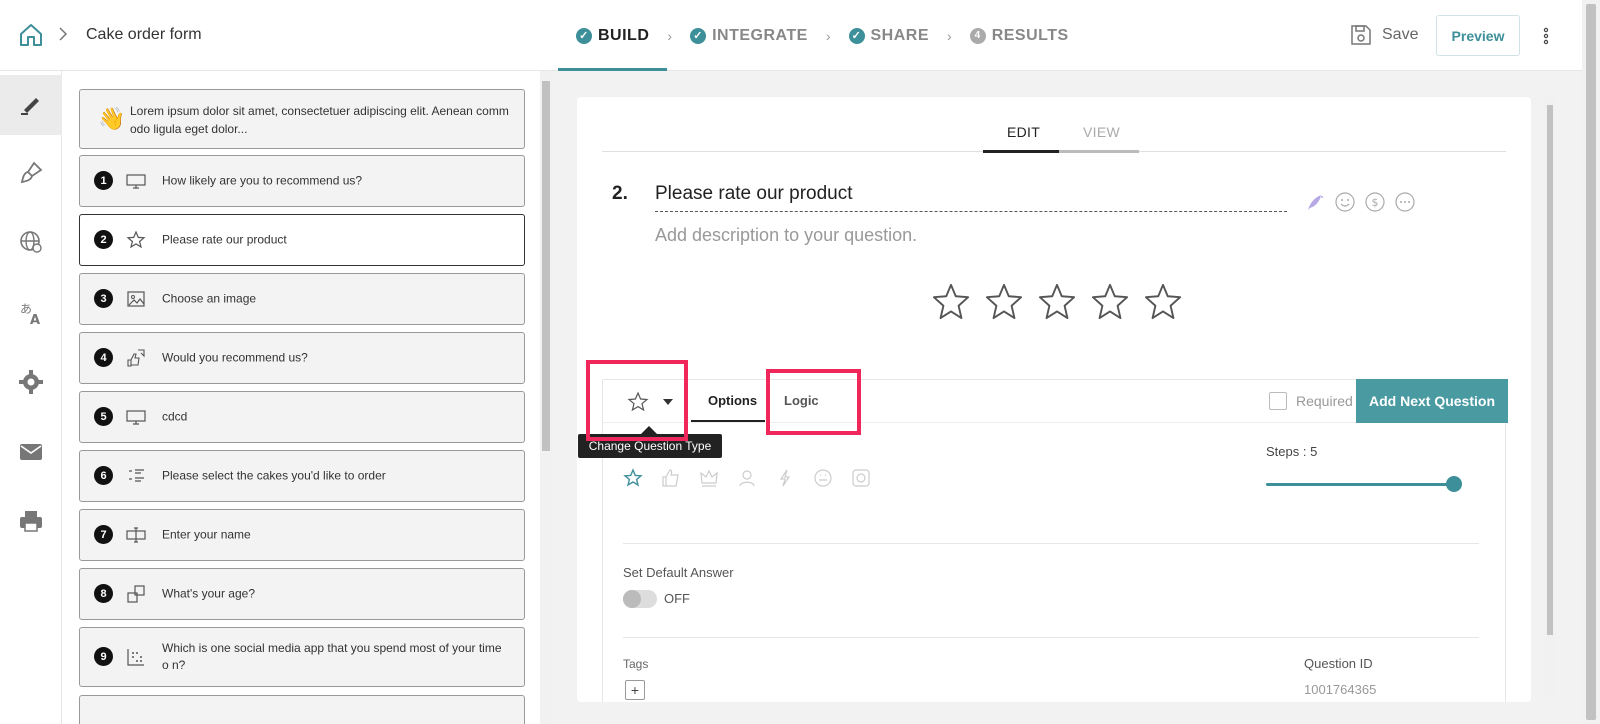 This screenshot has width=1600, height=724. Describe the element at coordinates (302, 535) in the screenshot. I see `question-item: 7 Enter your name` at that location.